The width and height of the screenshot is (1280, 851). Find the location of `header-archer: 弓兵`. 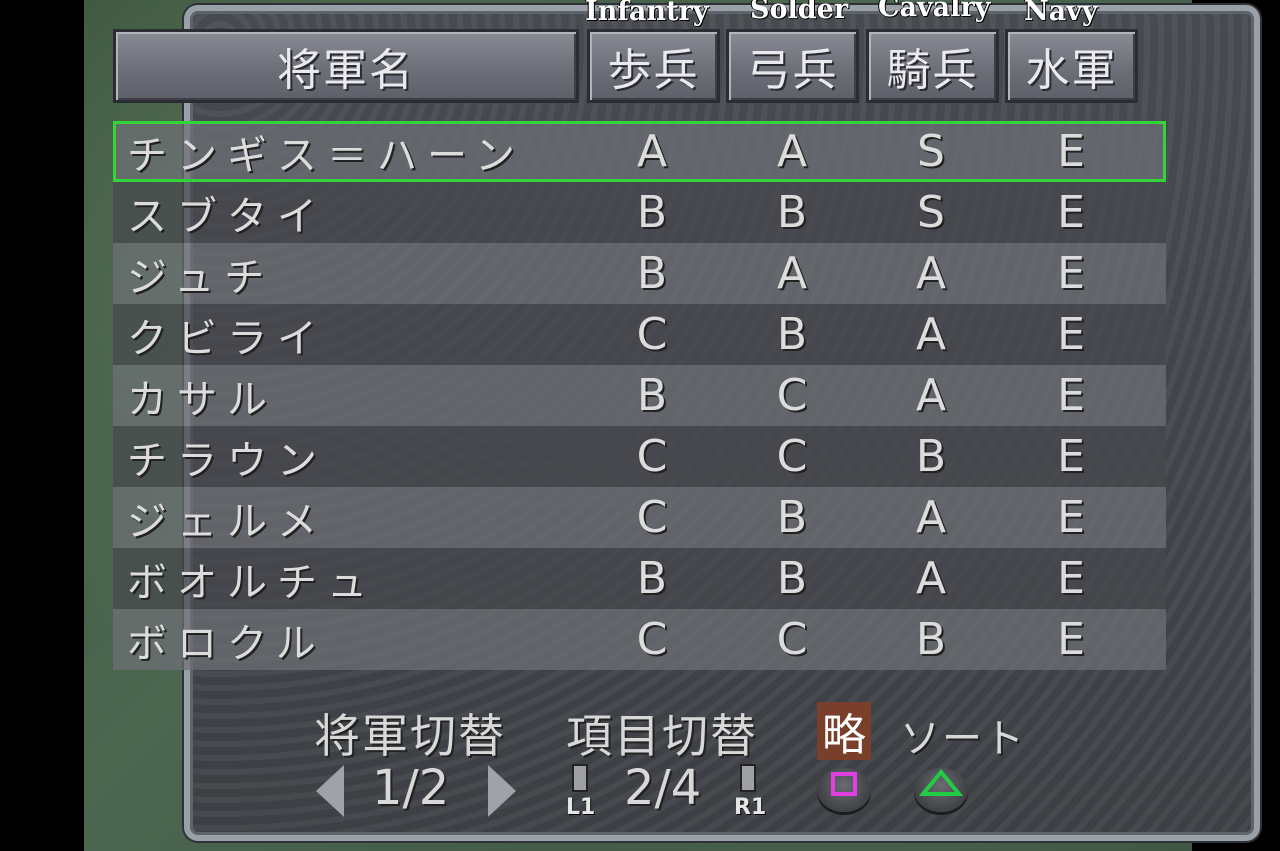

header-archer: 弓兵 is located at coordinates (792, 66).